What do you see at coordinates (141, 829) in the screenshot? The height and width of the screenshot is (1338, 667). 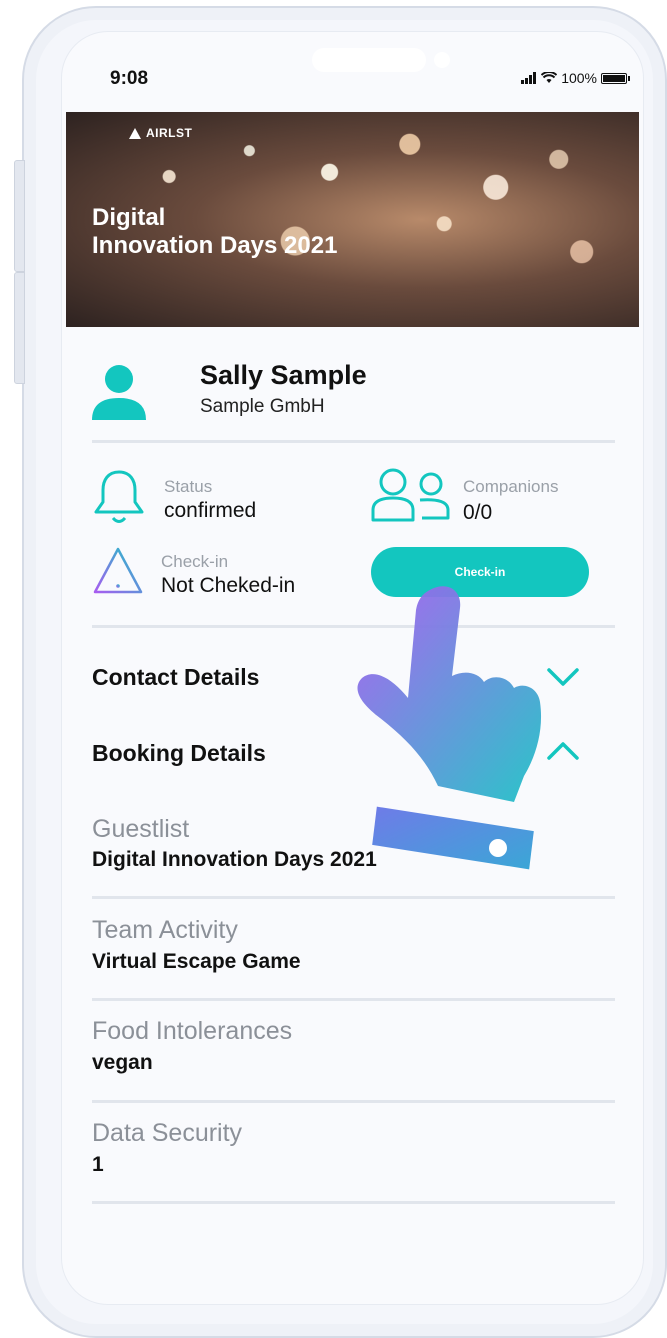 I see `guestlist-label: Guestlist` at bounding box center [141, 829].